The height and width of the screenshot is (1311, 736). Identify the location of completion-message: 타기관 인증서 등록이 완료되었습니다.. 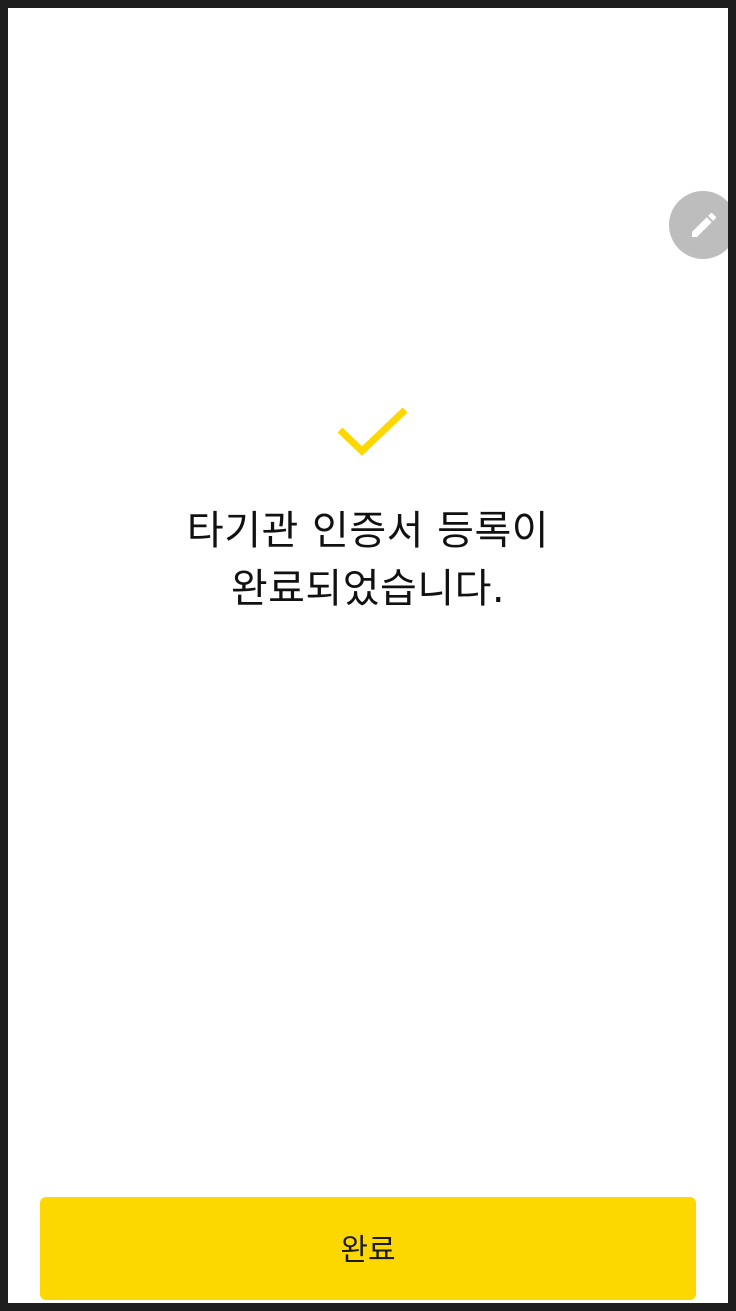
(368, 560).